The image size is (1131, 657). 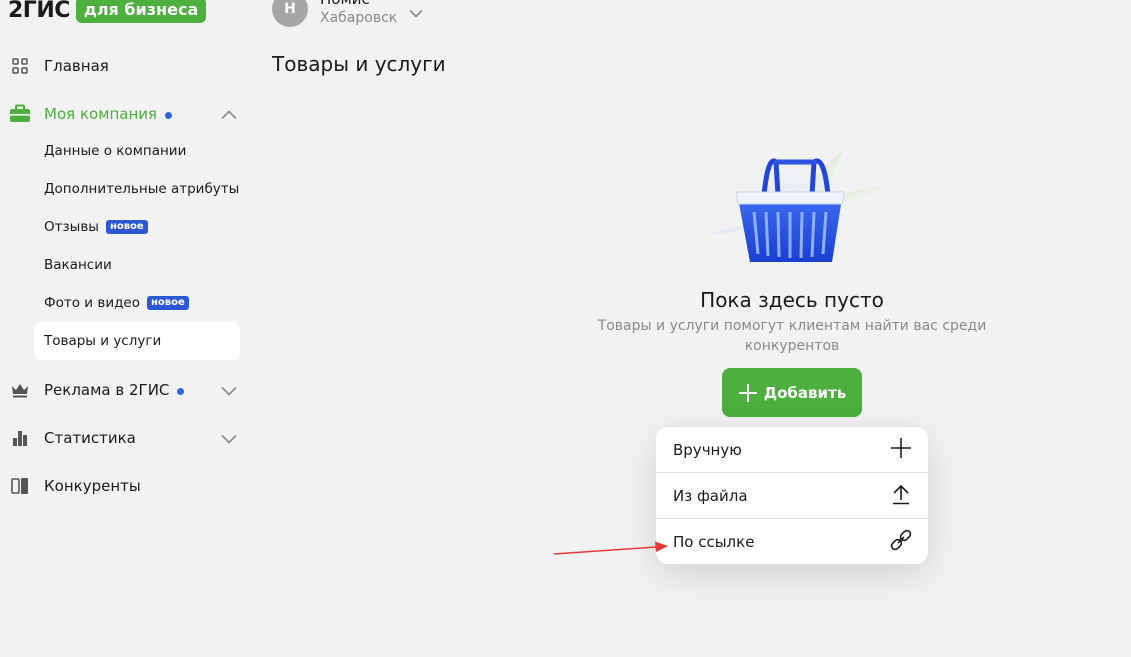 I want to click on company-name: Номис, so click(x=358, y=4).